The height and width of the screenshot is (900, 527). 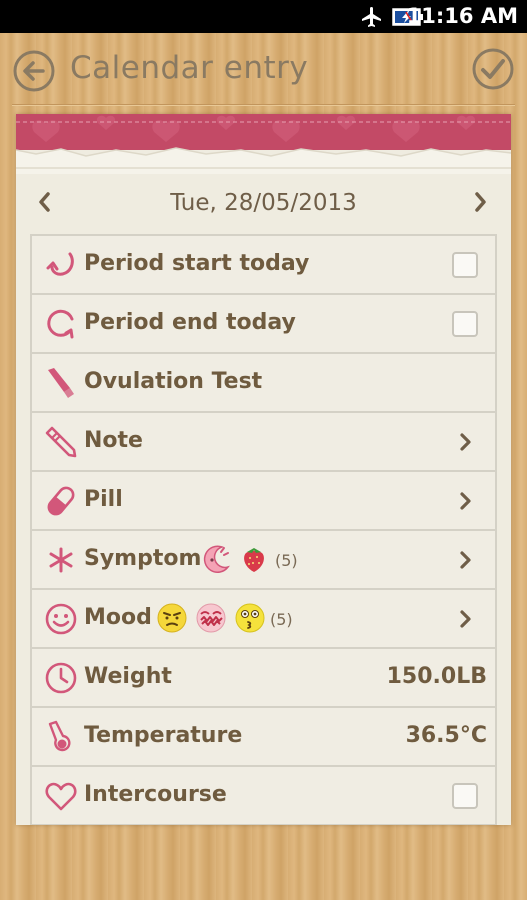 I want to click on thermometer-icon, so click(x=59, y=736).